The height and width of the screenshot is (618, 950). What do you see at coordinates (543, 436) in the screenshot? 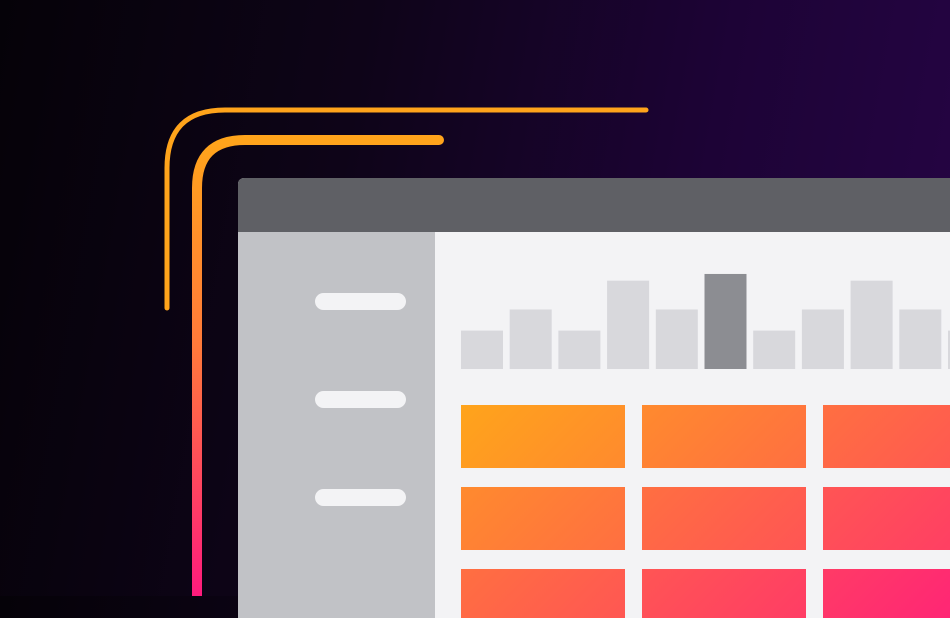
I see `grid-tile-r1-c1` at bounding box center [543, 436].